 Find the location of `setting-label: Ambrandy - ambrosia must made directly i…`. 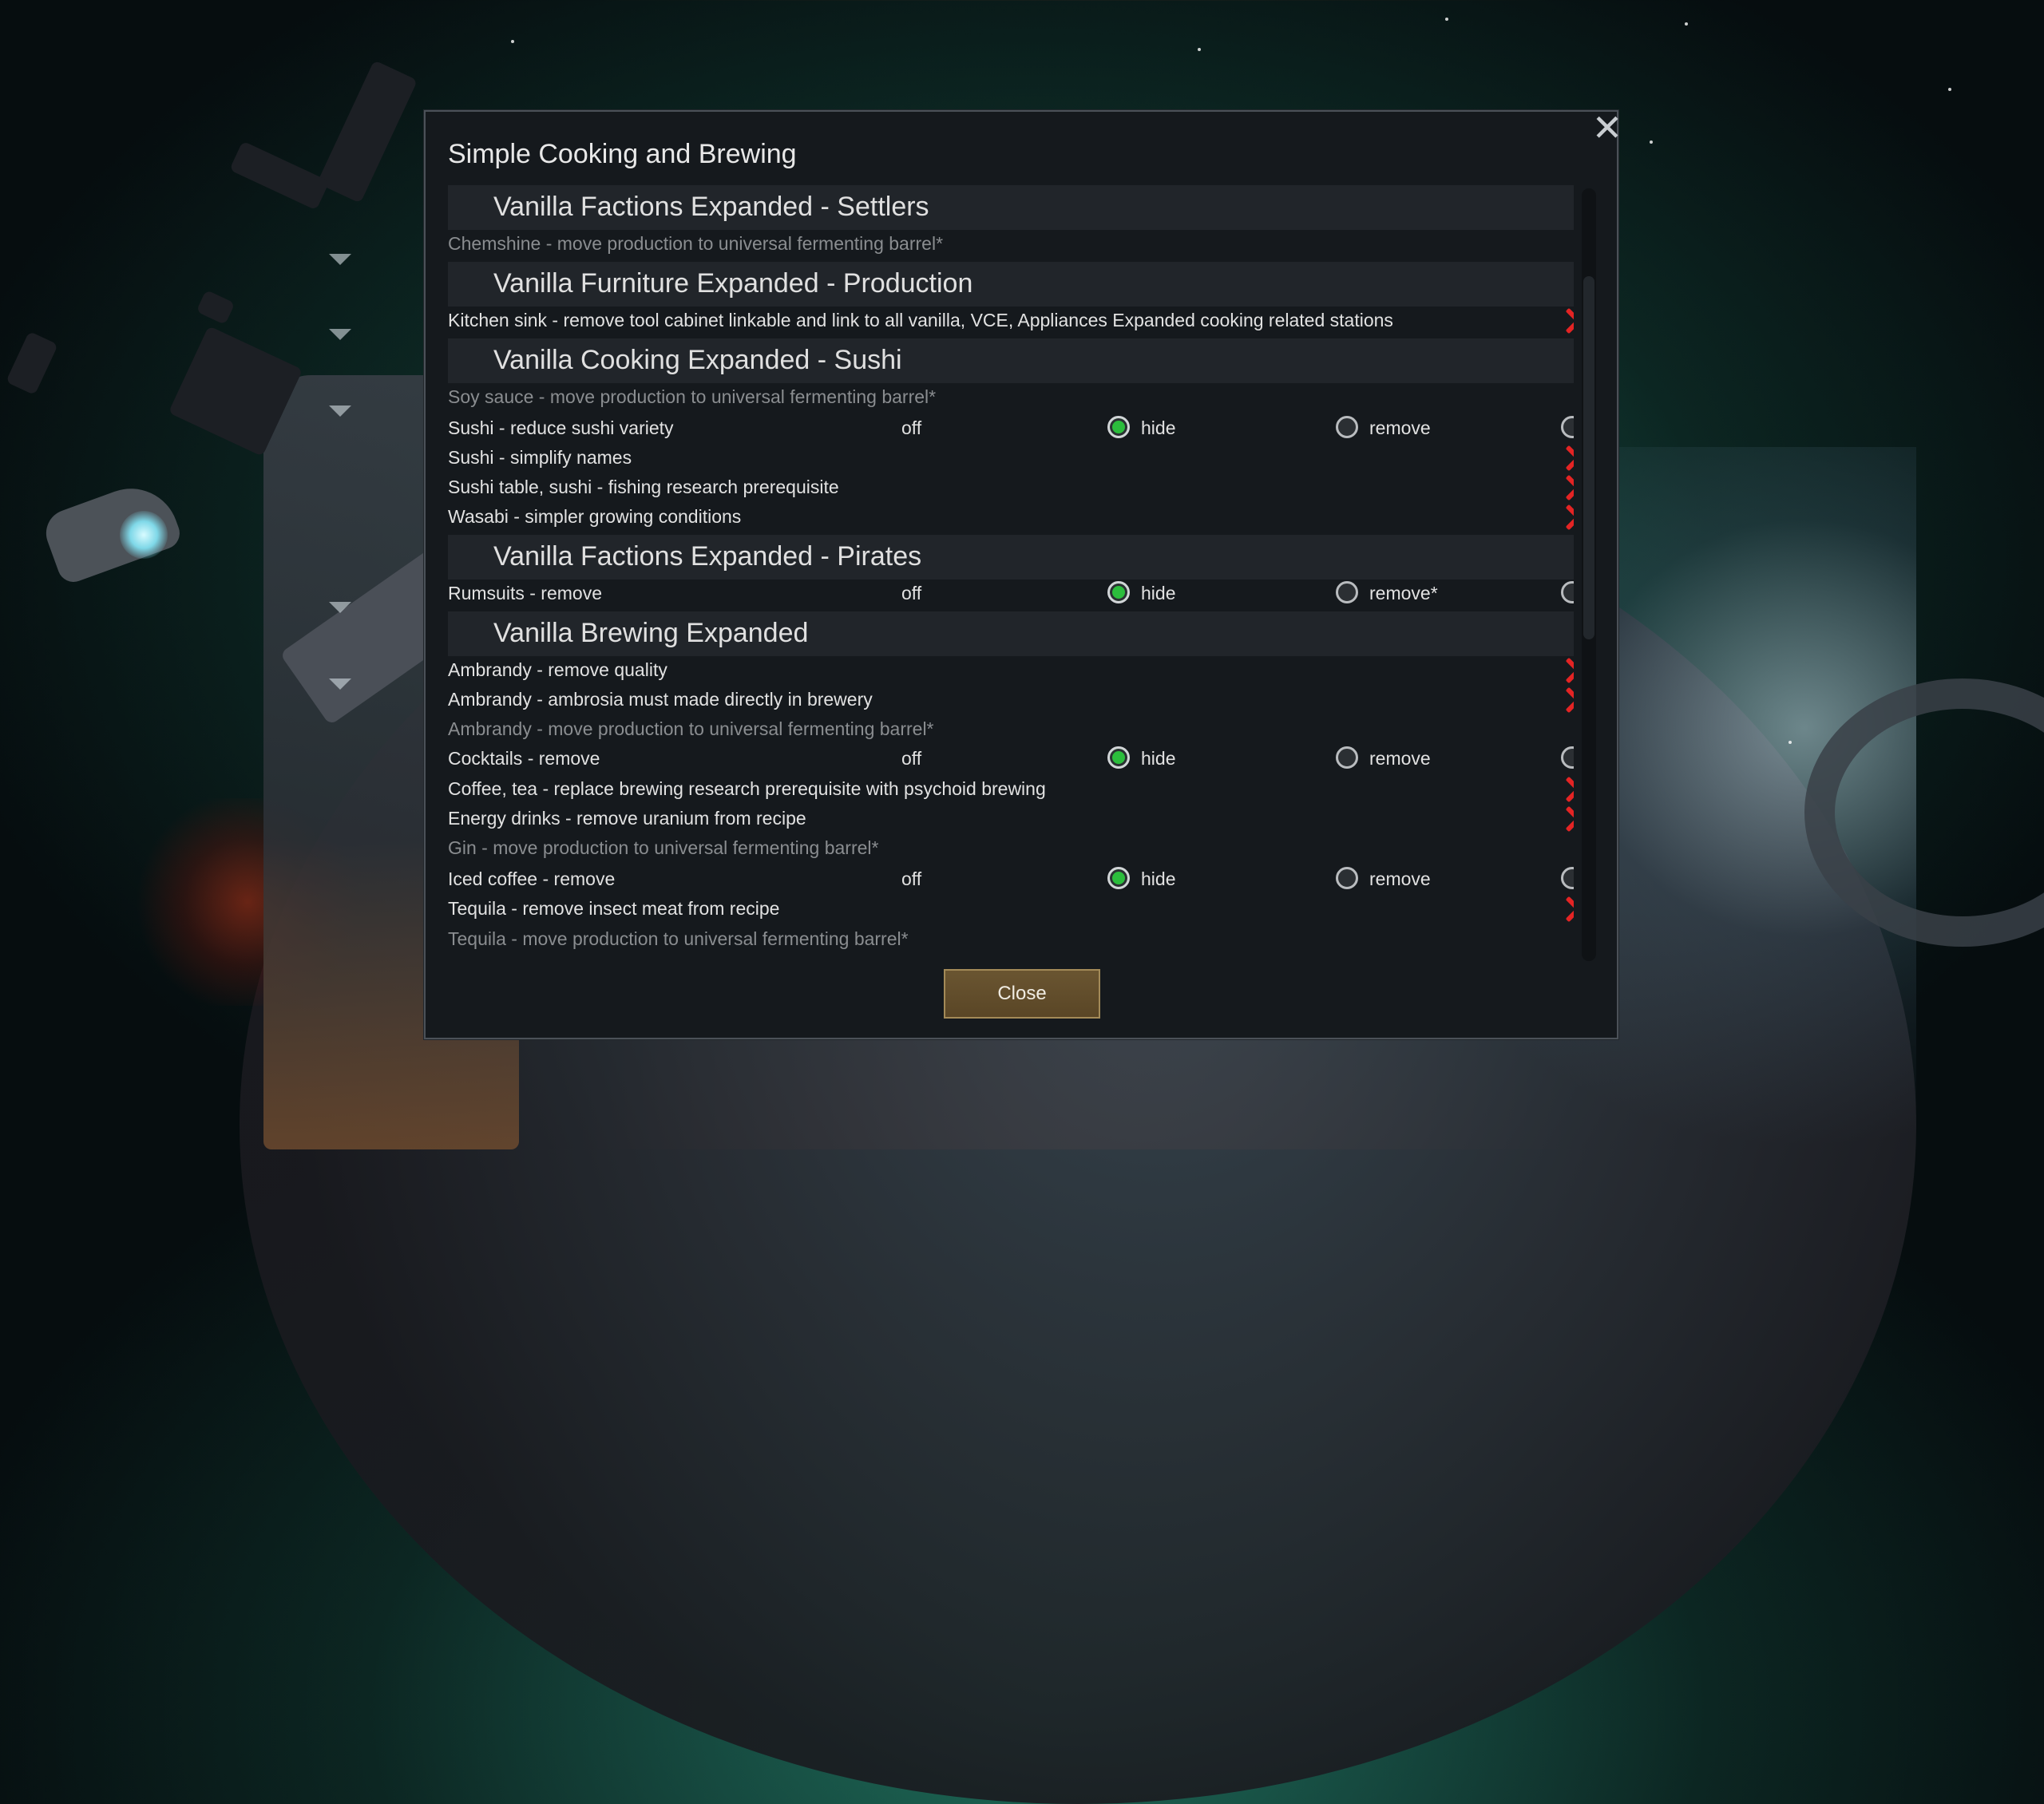

setting-label: Ambrandy - ambrosia must made directly i… is located at coordinates (660, 699).